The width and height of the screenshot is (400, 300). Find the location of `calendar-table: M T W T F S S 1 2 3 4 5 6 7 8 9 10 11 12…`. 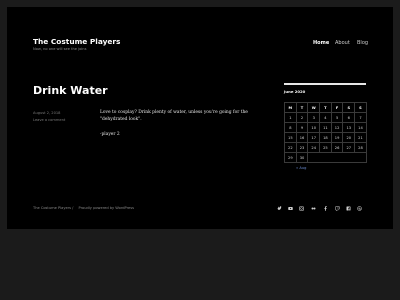

calendar-table: M T W T F S S 1 2 3 4 5 6 7 8 9 10 11 12… is located at coordinates (325, 132).